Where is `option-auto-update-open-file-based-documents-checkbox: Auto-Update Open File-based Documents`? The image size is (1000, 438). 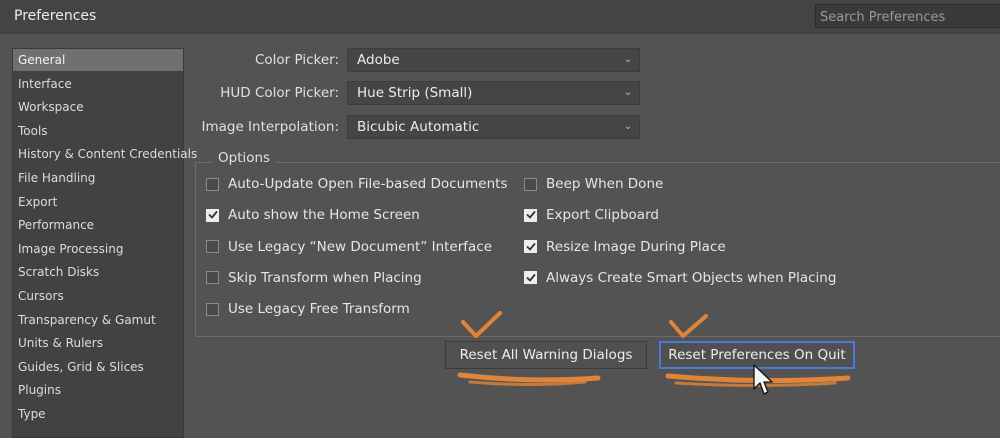 option-auto-update-open-file-based-documents-checkbox: Auto-Update Open File-based Documents is located at coordinates (356, 184).